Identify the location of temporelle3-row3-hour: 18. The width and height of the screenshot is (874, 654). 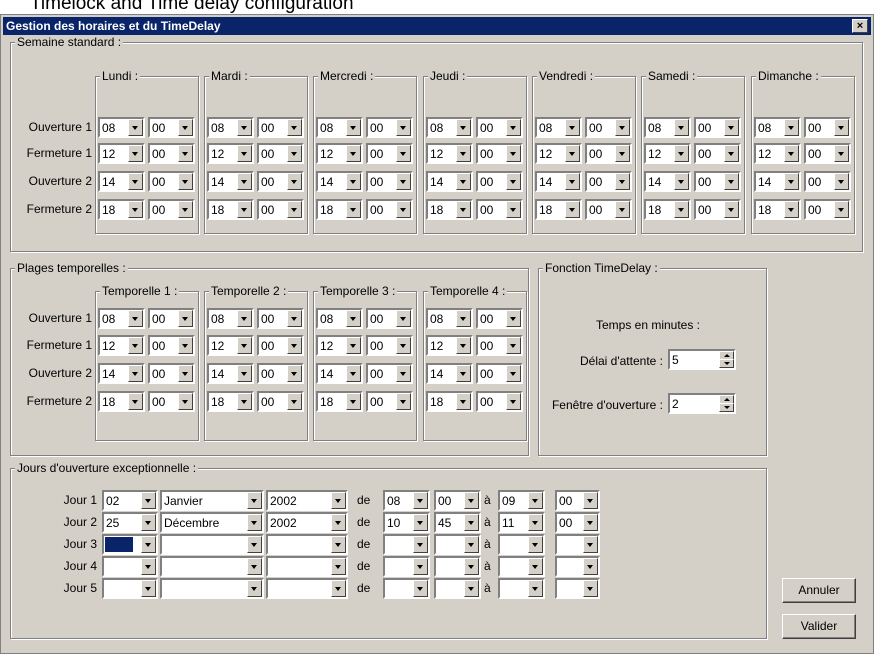
(449, 401).